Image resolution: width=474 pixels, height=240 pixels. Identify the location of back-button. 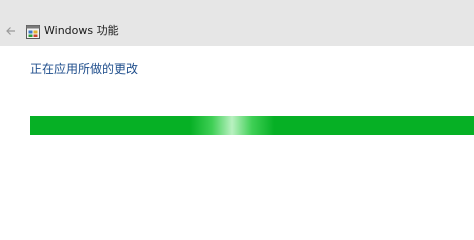
(11, 31).